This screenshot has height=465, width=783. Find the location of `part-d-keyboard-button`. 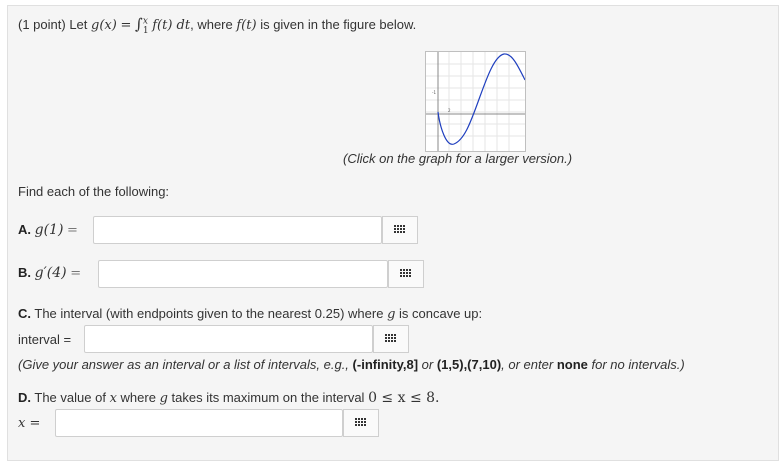

part-d-keyboard-button is located at coordinates (361, 423).